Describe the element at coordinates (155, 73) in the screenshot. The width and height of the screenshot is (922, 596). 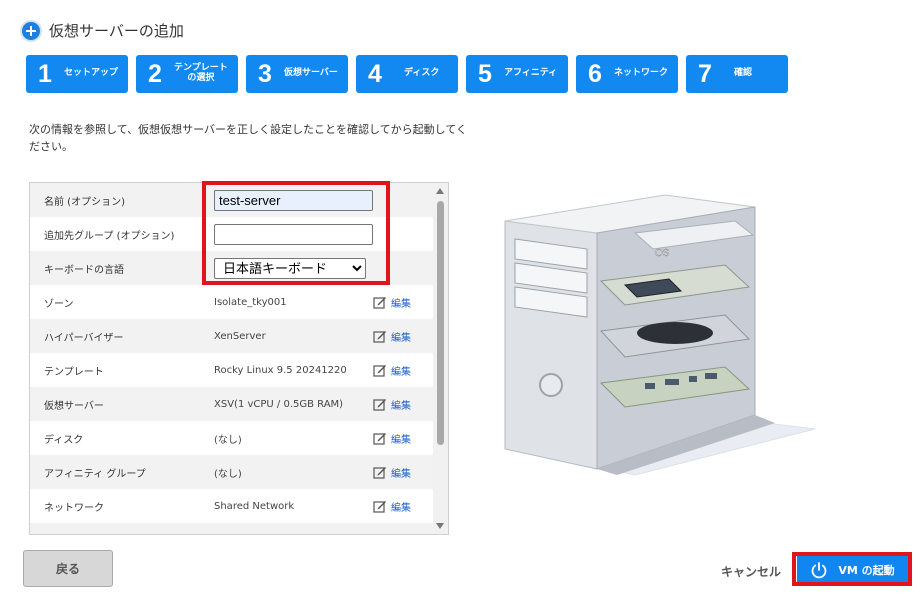
I see `step-number: 2` at that location.